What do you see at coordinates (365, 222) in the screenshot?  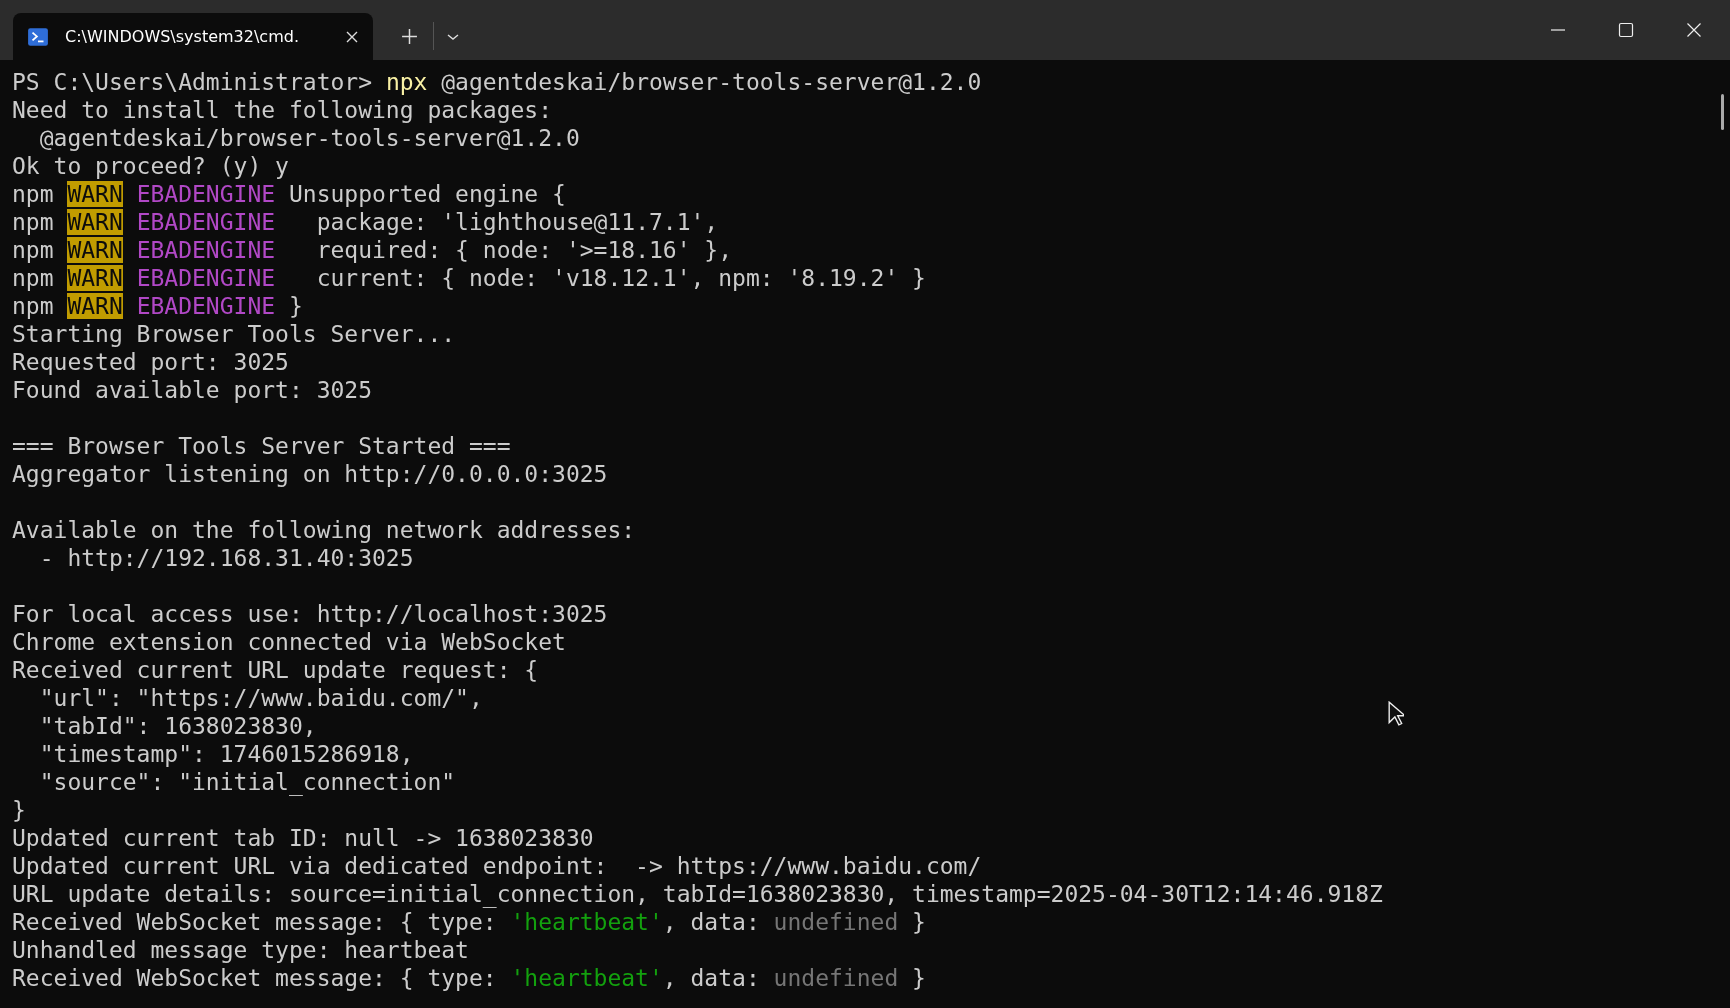 I see `terminal-line: npm WARN EBADENGINE package: 'lighthouse@11.7.1',` at bounding box center [365, 222].